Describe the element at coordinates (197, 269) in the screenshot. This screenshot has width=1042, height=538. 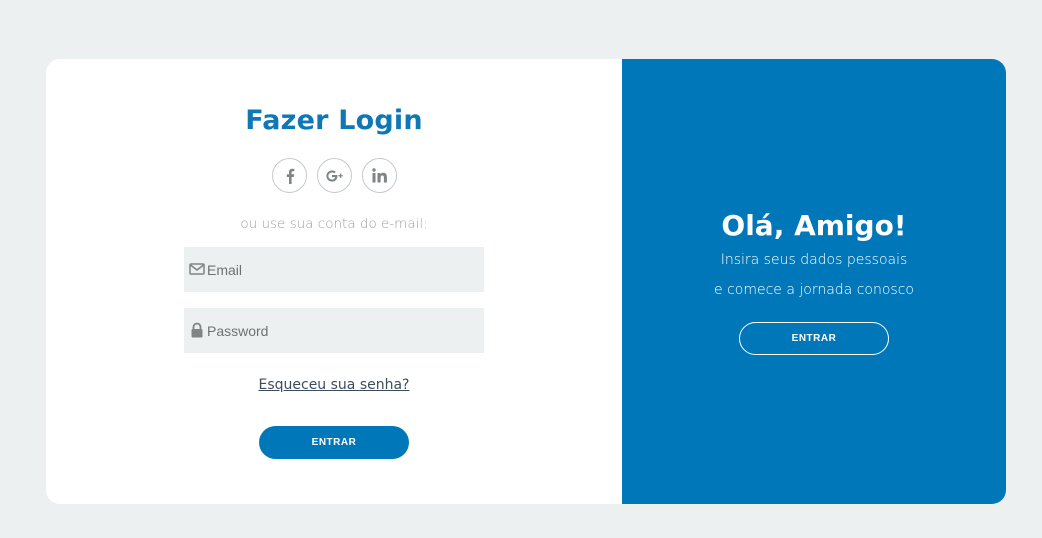
I see `envelope-icon` at that location.